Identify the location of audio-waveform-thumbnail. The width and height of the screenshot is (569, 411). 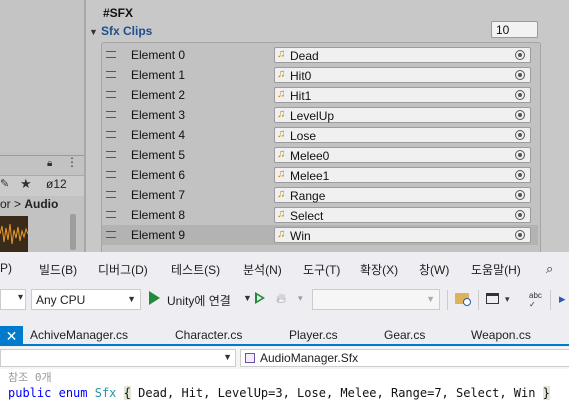
(14, 234).